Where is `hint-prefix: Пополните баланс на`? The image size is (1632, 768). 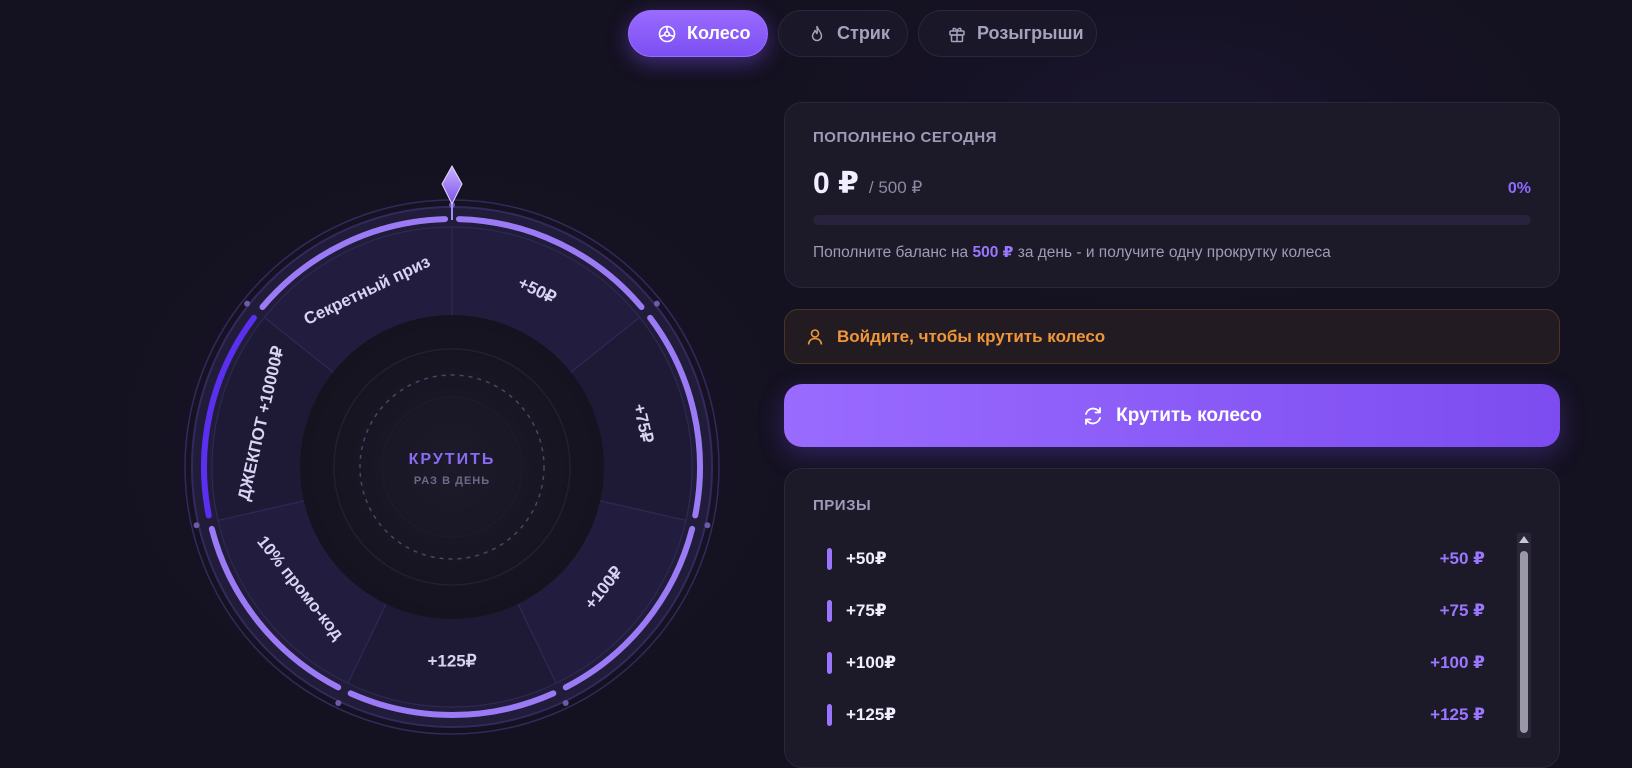 hint-prefix: Пополните баланс на is located at coordinates (891, 252).